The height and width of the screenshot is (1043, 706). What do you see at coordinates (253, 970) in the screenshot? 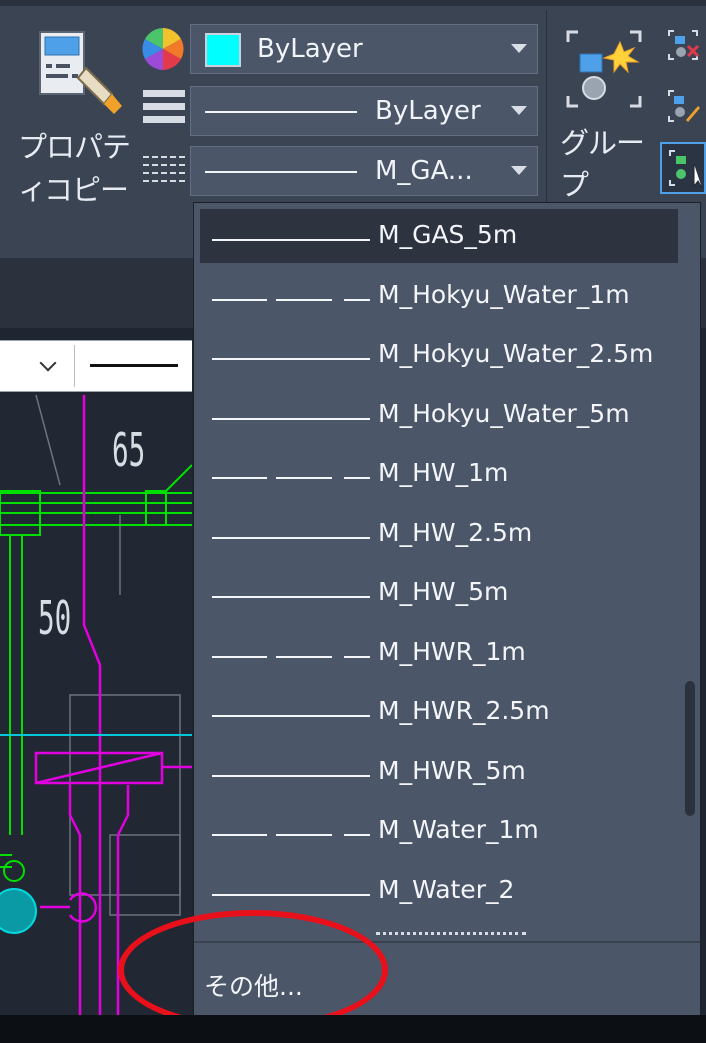
I see `highlight-ellipse` at bounding box center [253, 970].